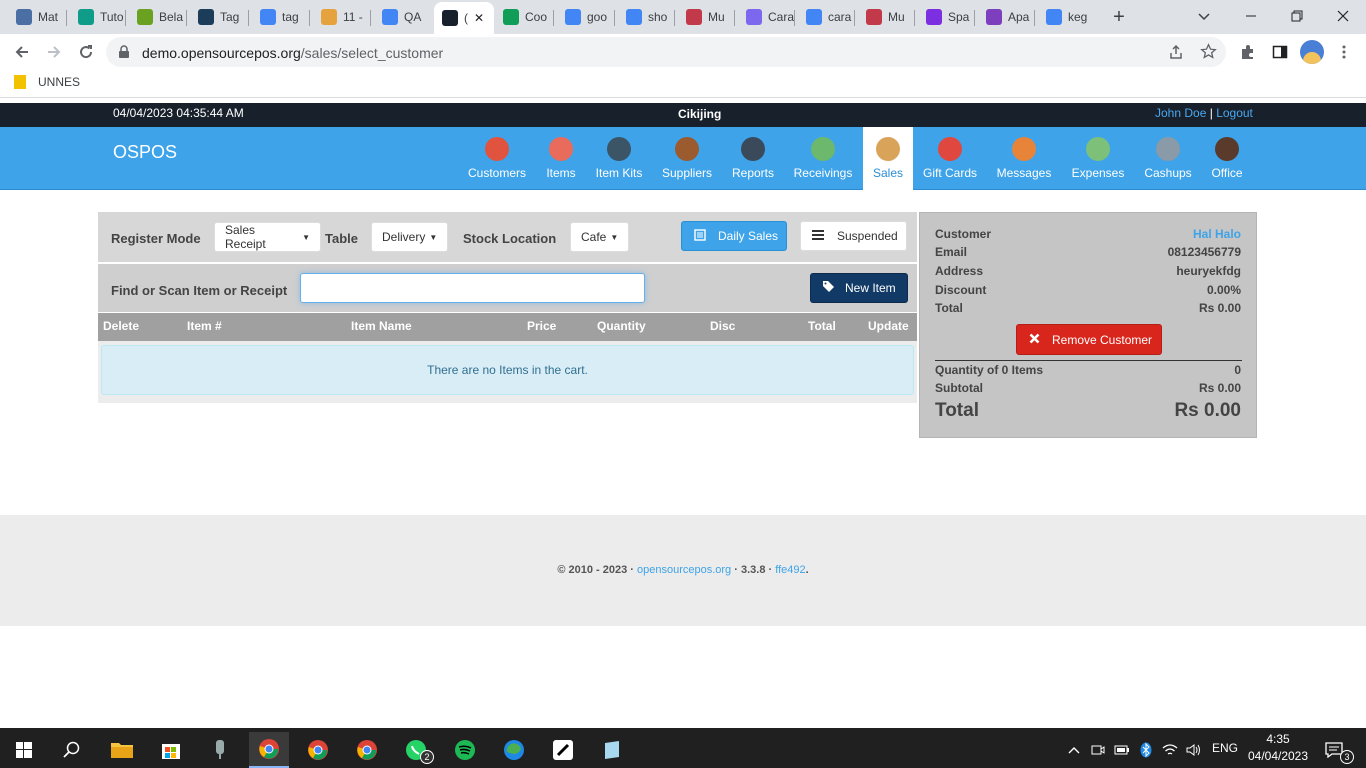  I want to click on clock: 4:35 04/04/2023, so click(1278, 748).